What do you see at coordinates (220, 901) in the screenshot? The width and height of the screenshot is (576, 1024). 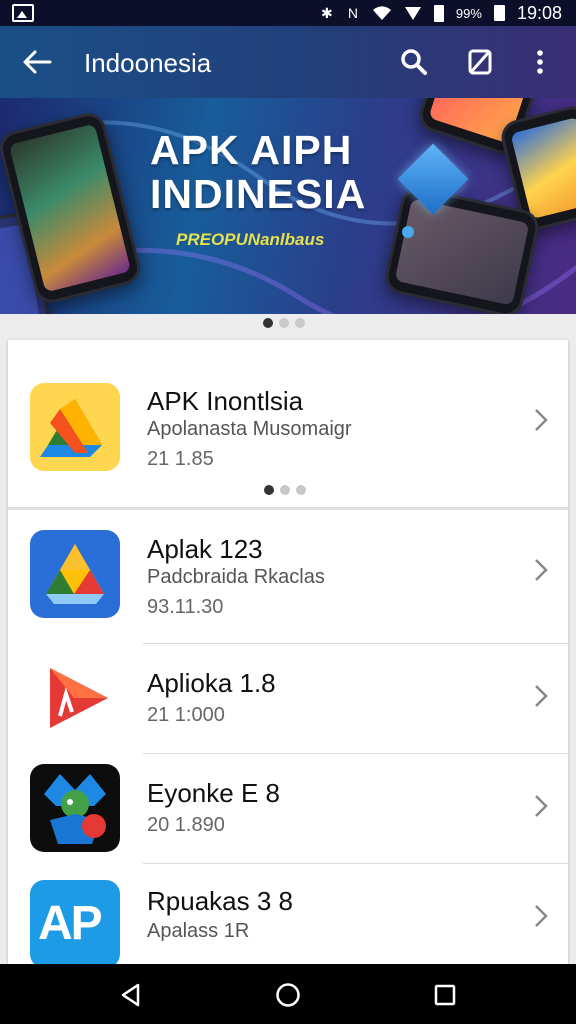 I see `app-name: Rpuakas 3 8` at bounding box center [220, 901].